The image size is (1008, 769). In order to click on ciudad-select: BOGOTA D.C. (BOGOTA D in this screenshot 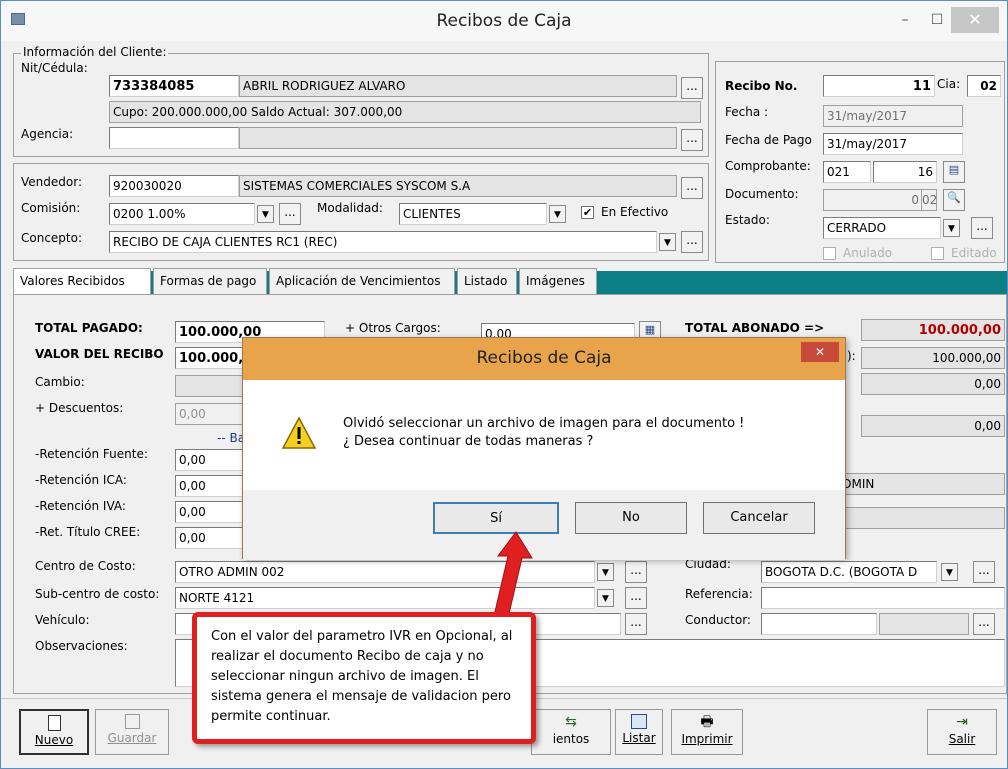, I will do `click(849, 572)`.